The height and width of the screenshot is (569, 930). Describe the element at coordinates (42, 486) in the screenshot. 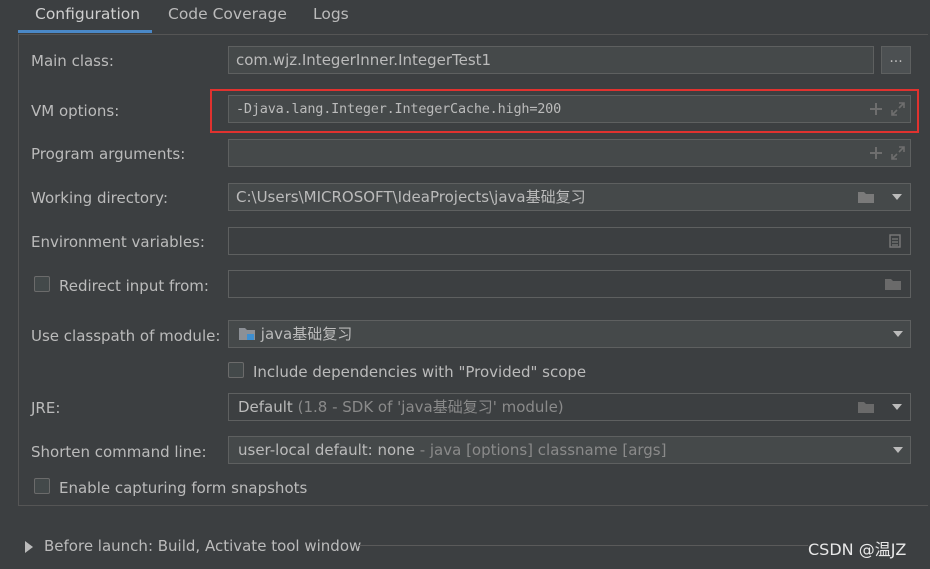

I see `capture-snapshots-checkbox` at that location.